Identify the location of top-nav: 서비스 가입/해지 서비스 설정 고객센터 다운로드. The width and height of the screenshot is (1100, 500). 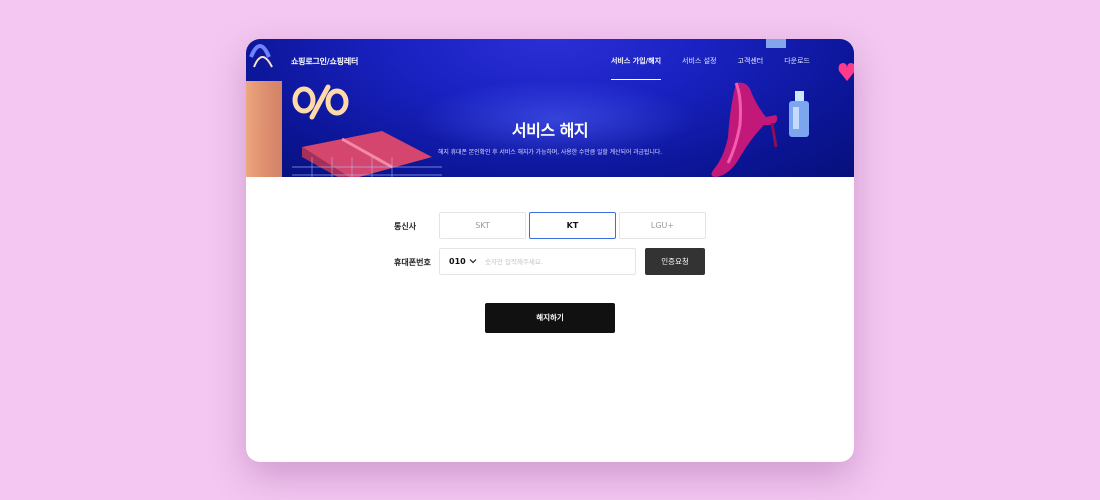
(710, 68).